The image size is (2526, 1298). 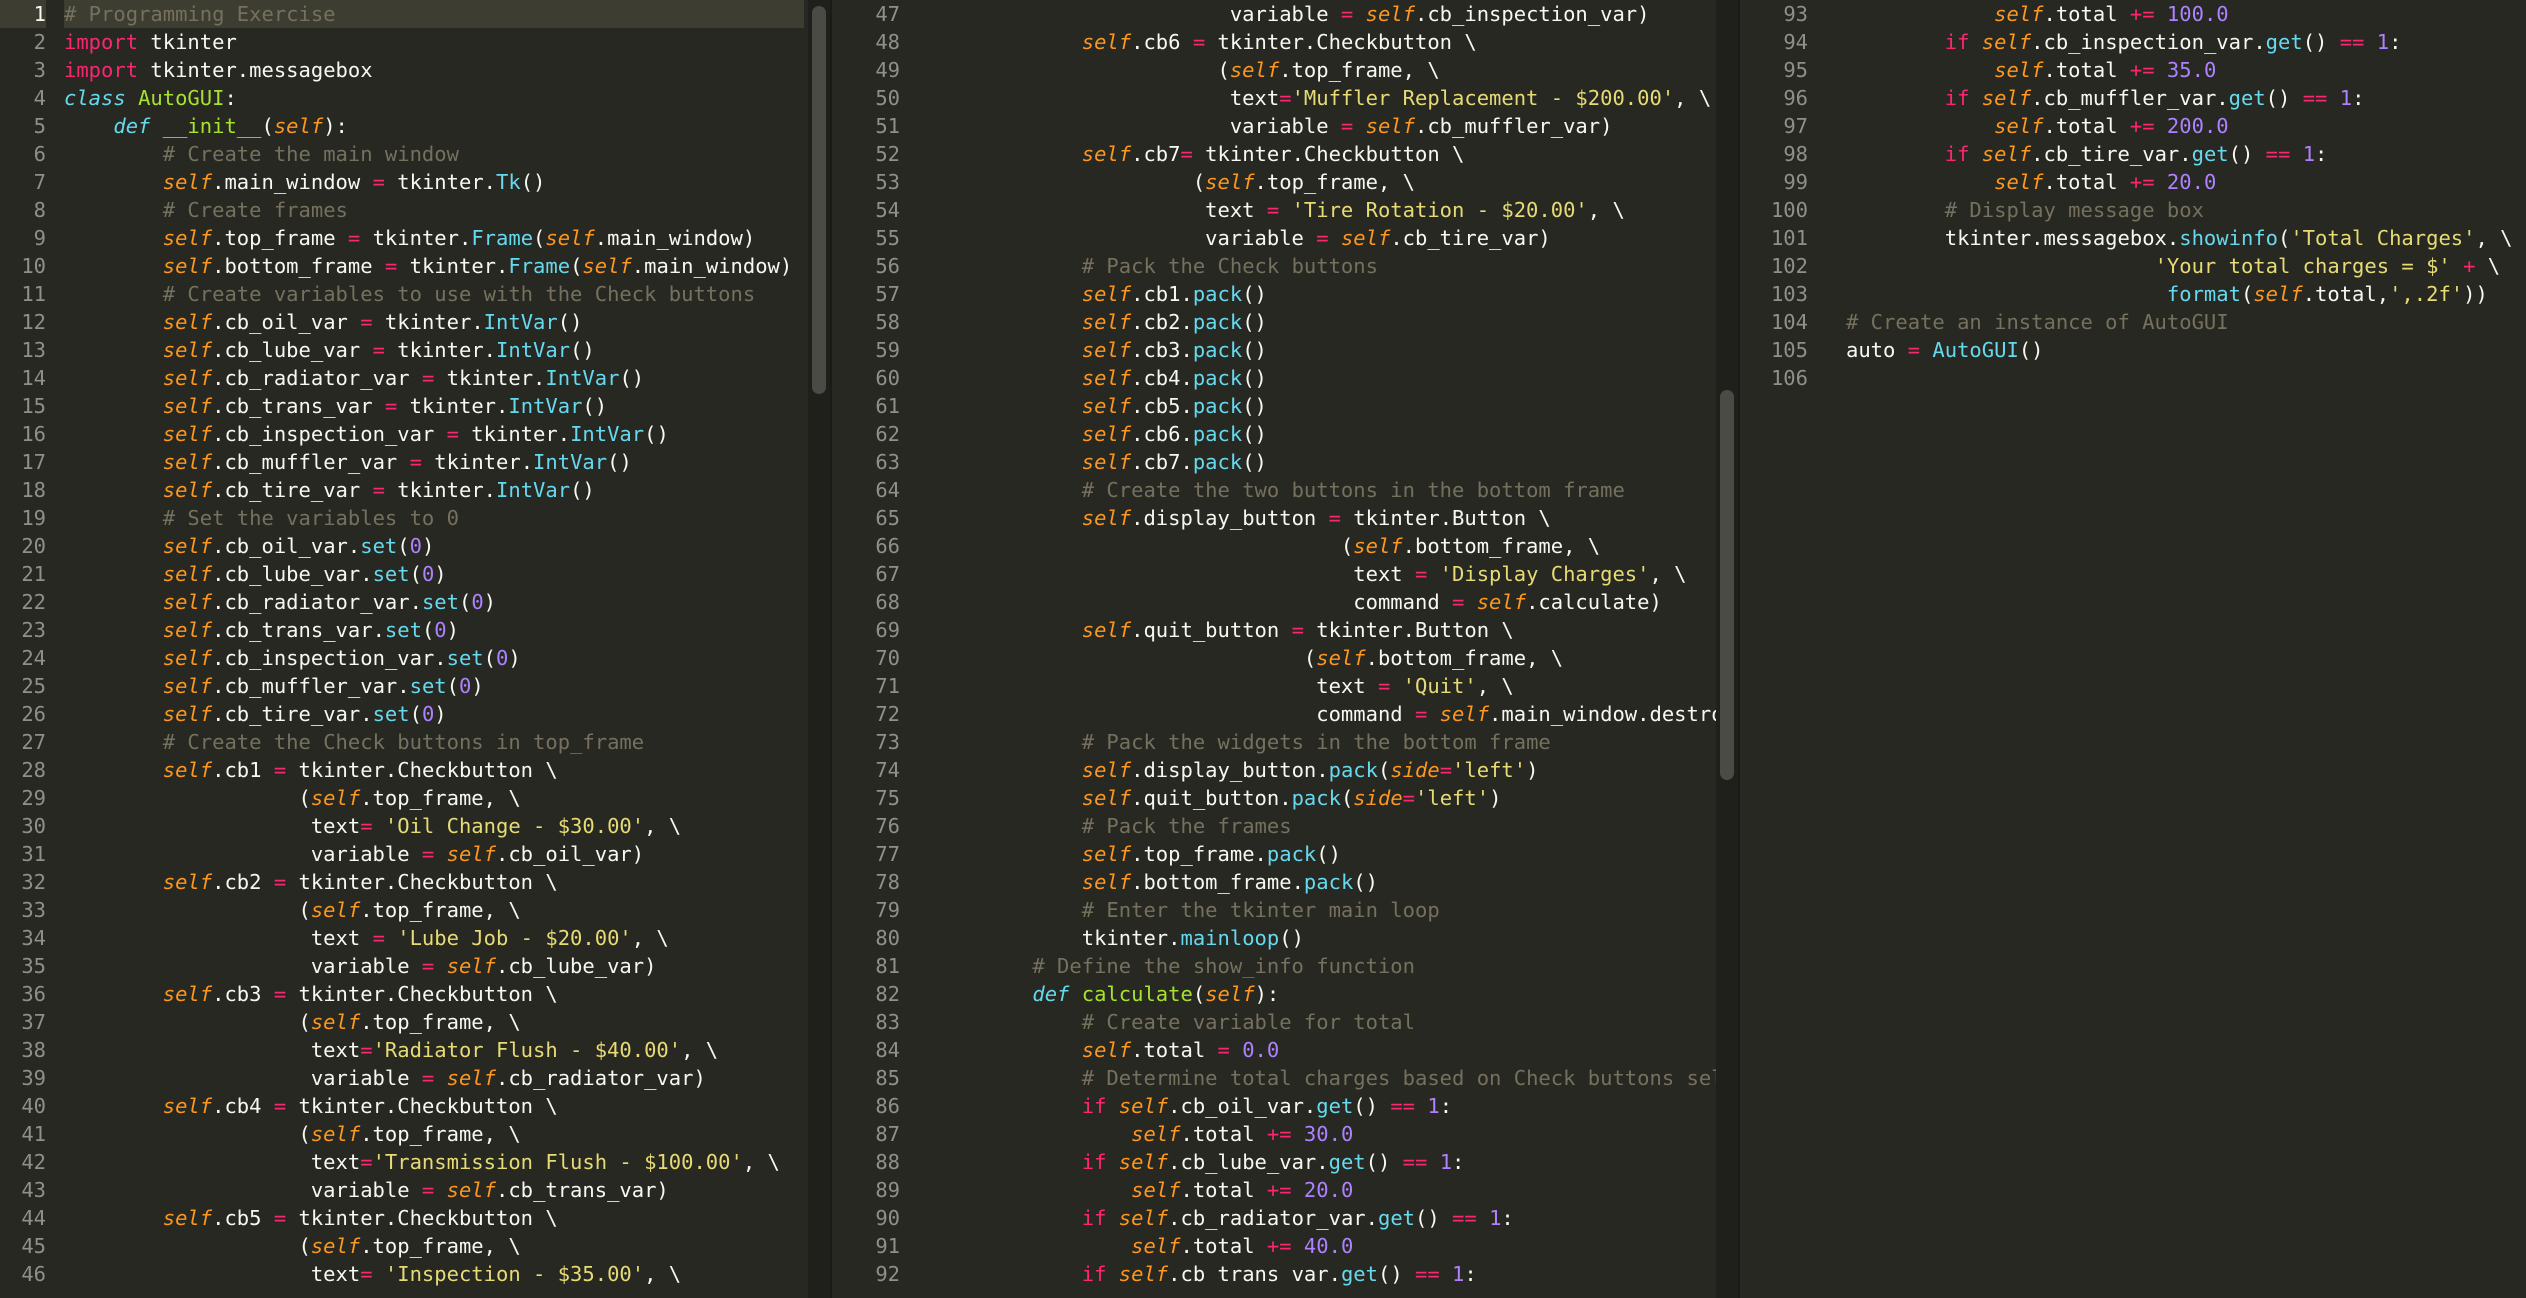 I want to click on code-line: # Pack the widgets in the bottom frame, so click(x=1349, y=742).